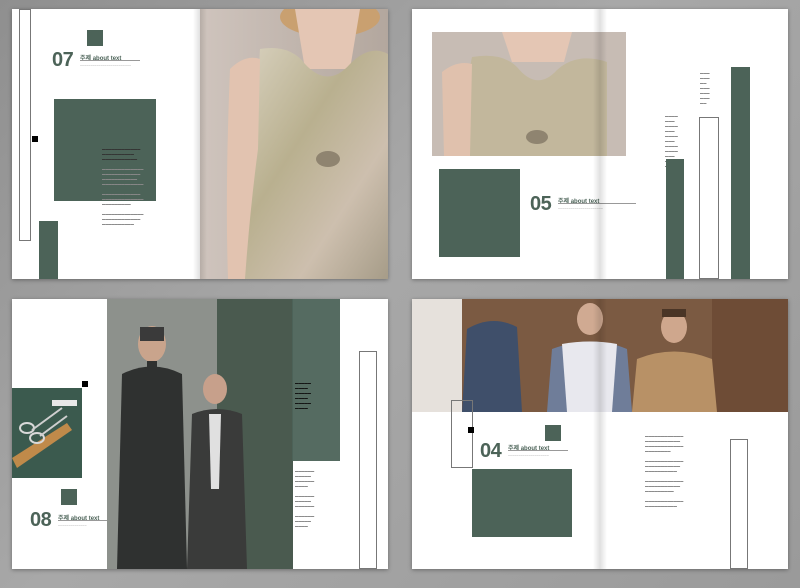  What do you see at coordinates (25, 125) in the screenshot?
I see `outline-bar` at bounding box center [25, 125].